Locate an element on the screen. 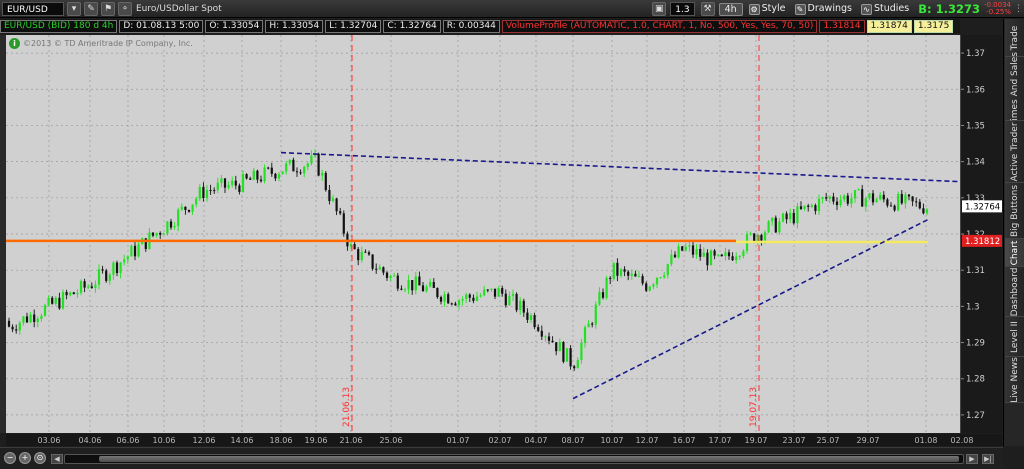 The height and width of the screenshot is (469, 1024). tab-active-trader: Active Trader is located at coordinates (1014, 152).